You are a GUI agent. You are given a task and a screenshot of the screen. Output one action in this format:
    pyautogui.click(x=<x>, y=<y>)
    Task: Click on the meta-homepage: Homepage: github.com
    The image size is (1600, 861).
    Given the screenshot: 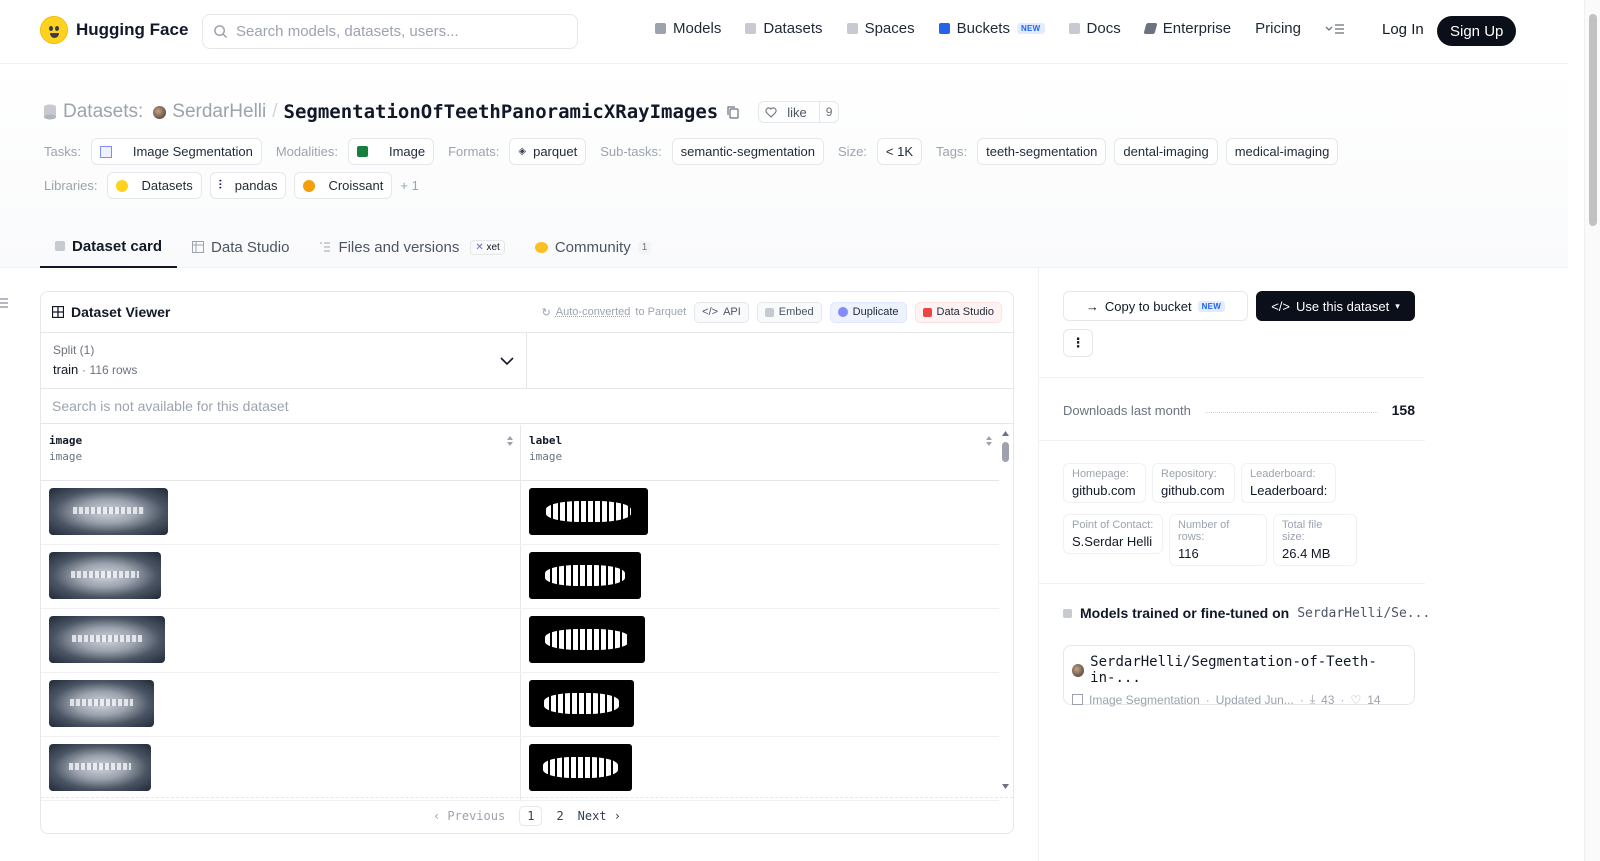 What is the action you would take?
    pyautogui.click(x=1104, y=483)
    